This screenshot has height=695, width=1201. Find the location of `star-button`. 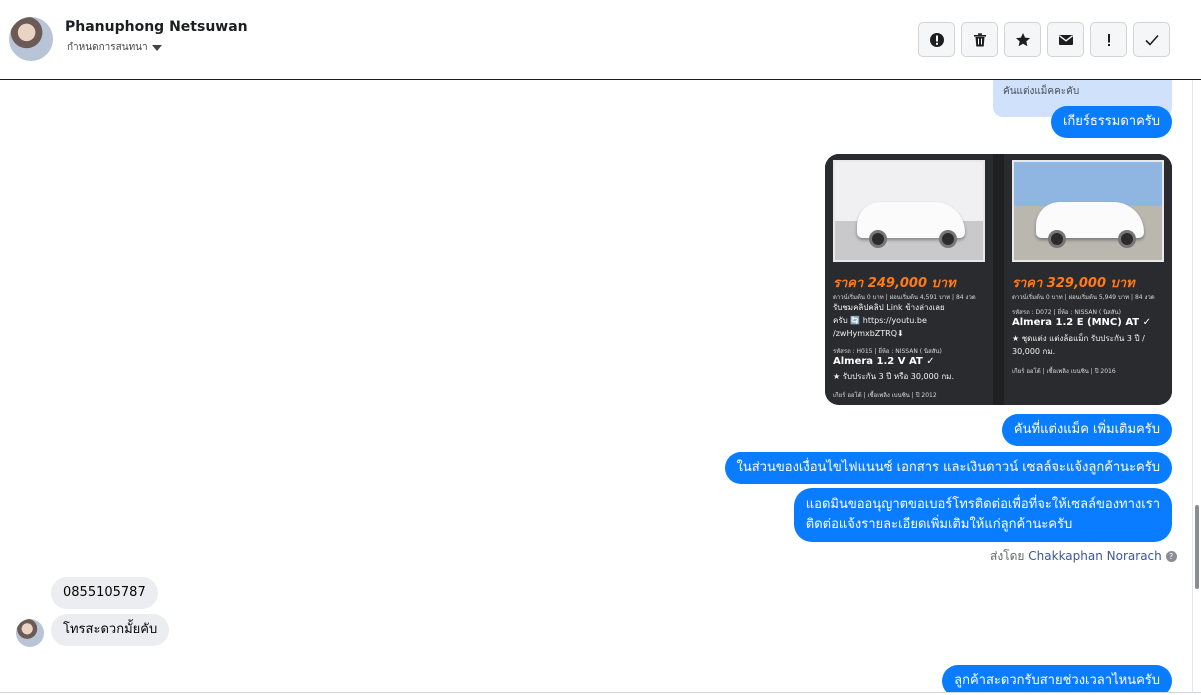

star-button is located at coordinates (1022, 39).